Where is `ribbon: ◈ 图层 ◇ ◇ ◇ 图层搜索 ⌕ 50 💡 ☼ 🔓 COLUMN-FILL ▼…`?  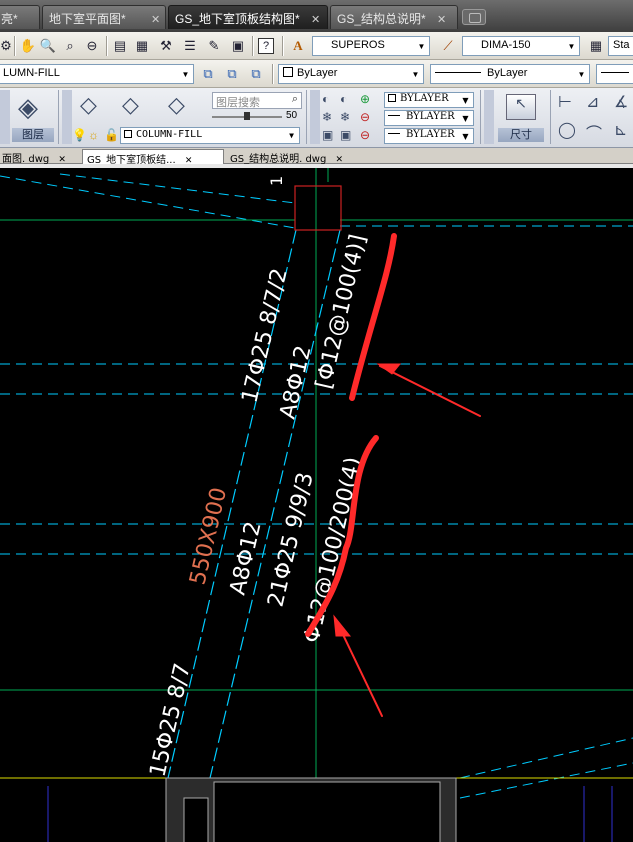
ribbon: ◈ 图层 ◇ ◇ ◇ 图层搜索 ⌕ 50 💡 ☼ 🔓 COLUMN-FILL ▼… is located at coordinates (316, 118).